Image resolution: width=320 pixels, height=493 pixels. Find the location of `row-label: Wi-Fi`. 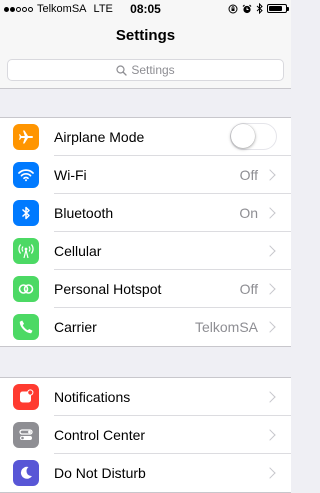

row-label: Wi-Fi is located at coordinates (70, 174).